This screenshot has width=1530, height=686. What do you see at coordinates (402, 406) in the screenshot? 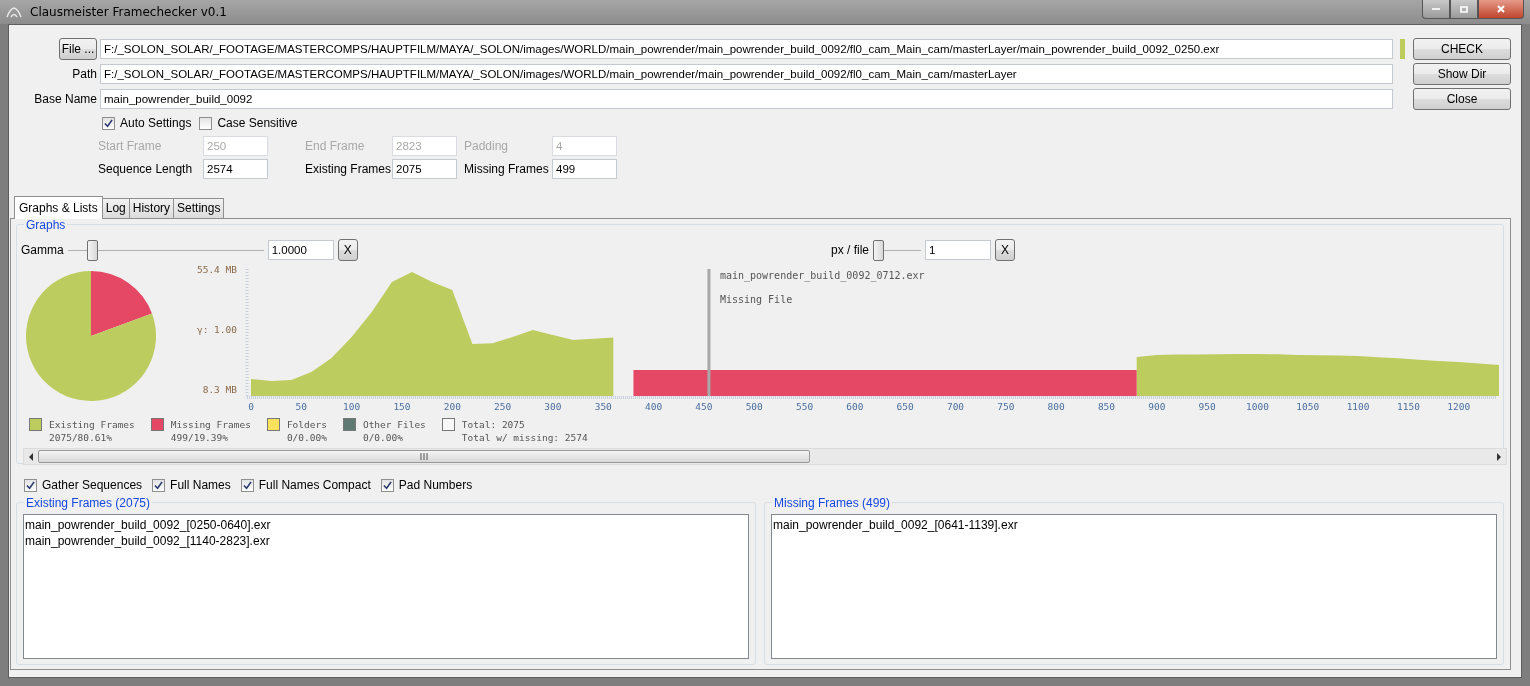
I see `x-tick-label: 150` at bounding box center [402, 406].